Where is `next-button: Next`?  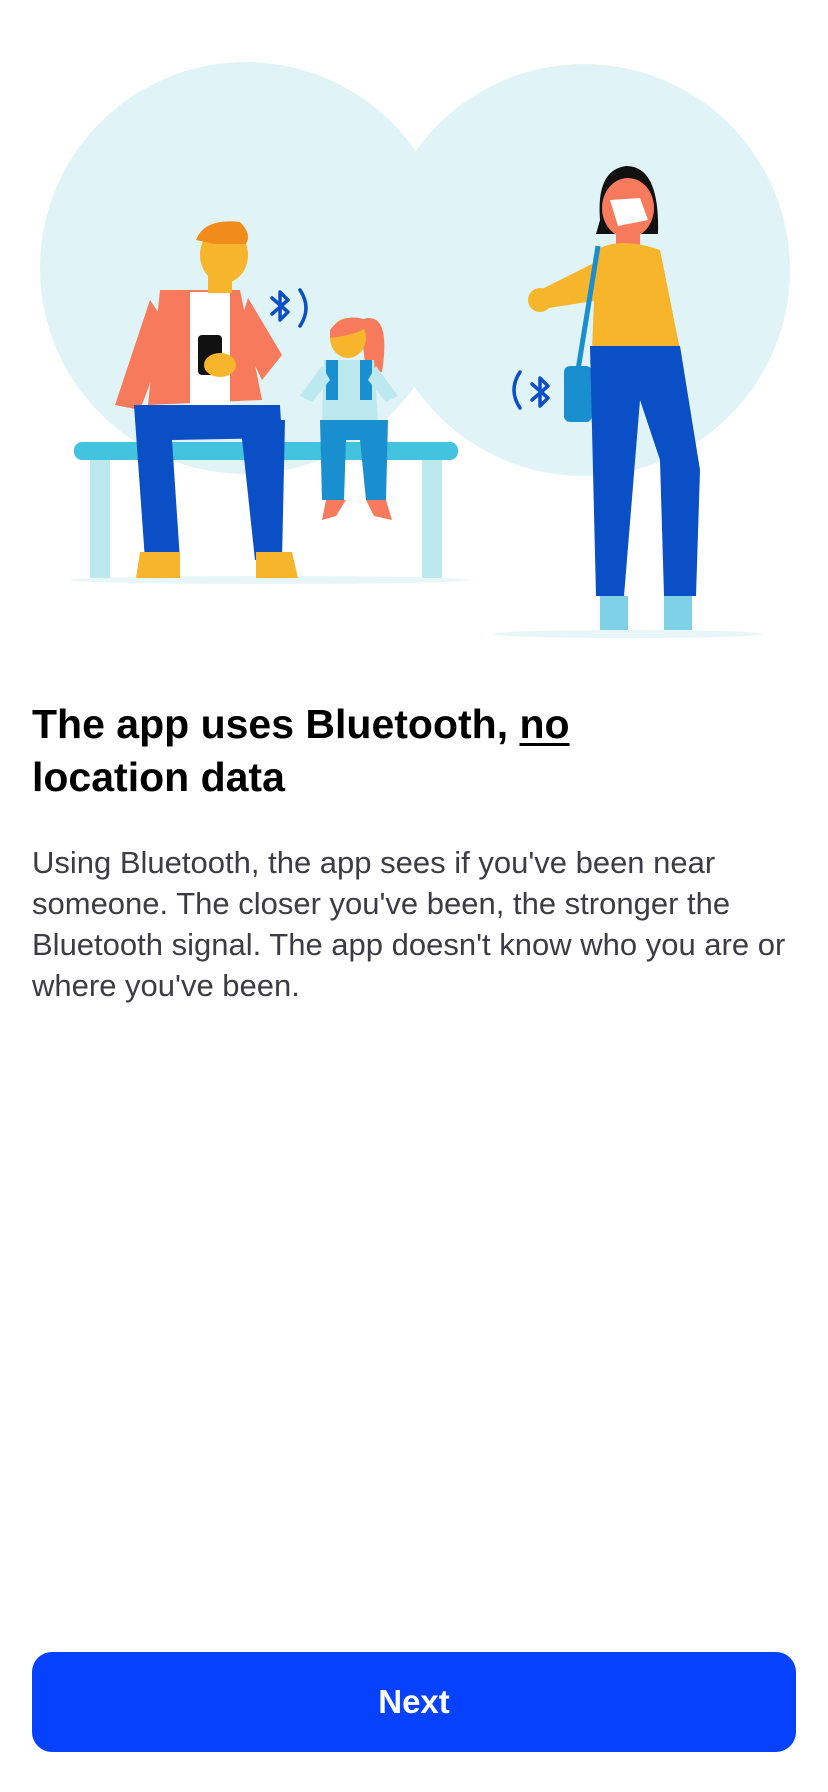 next-button: Next is located at coordinates (414, 1702).